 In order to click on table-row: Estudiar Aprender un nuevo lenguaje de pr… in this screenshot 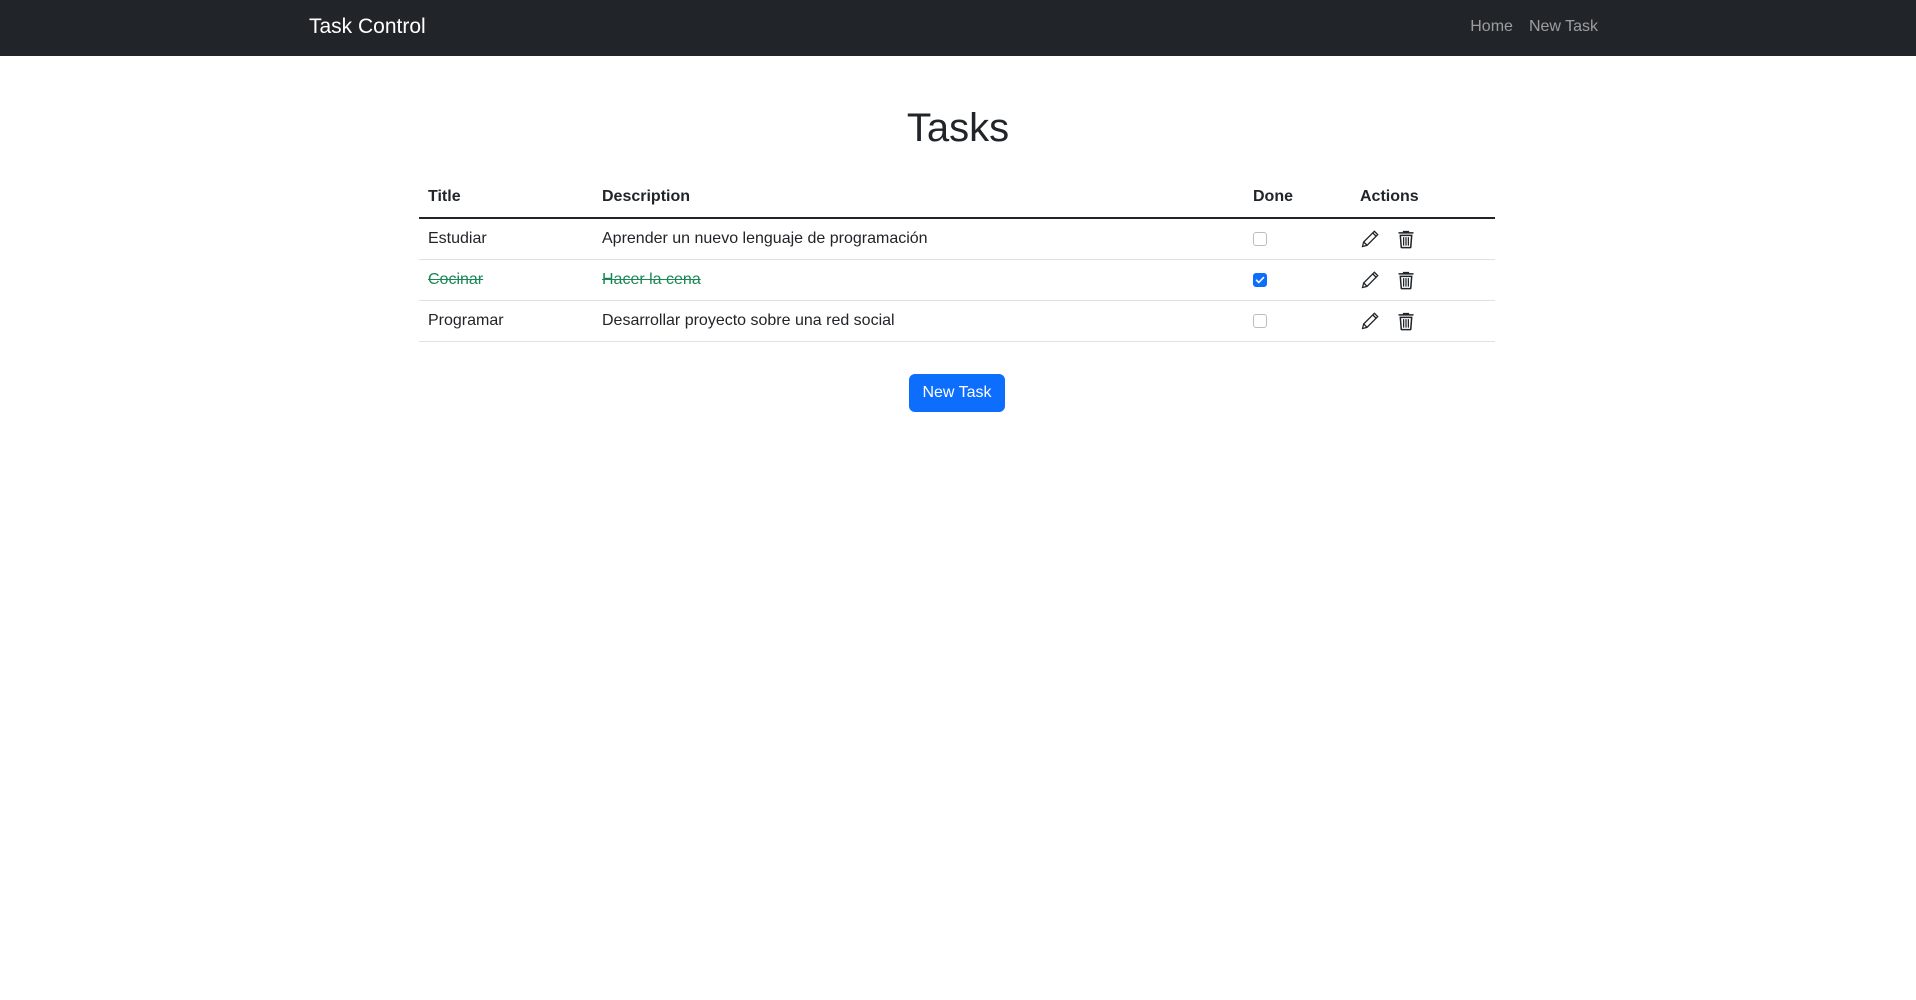, I will do `click(957, 239)`.